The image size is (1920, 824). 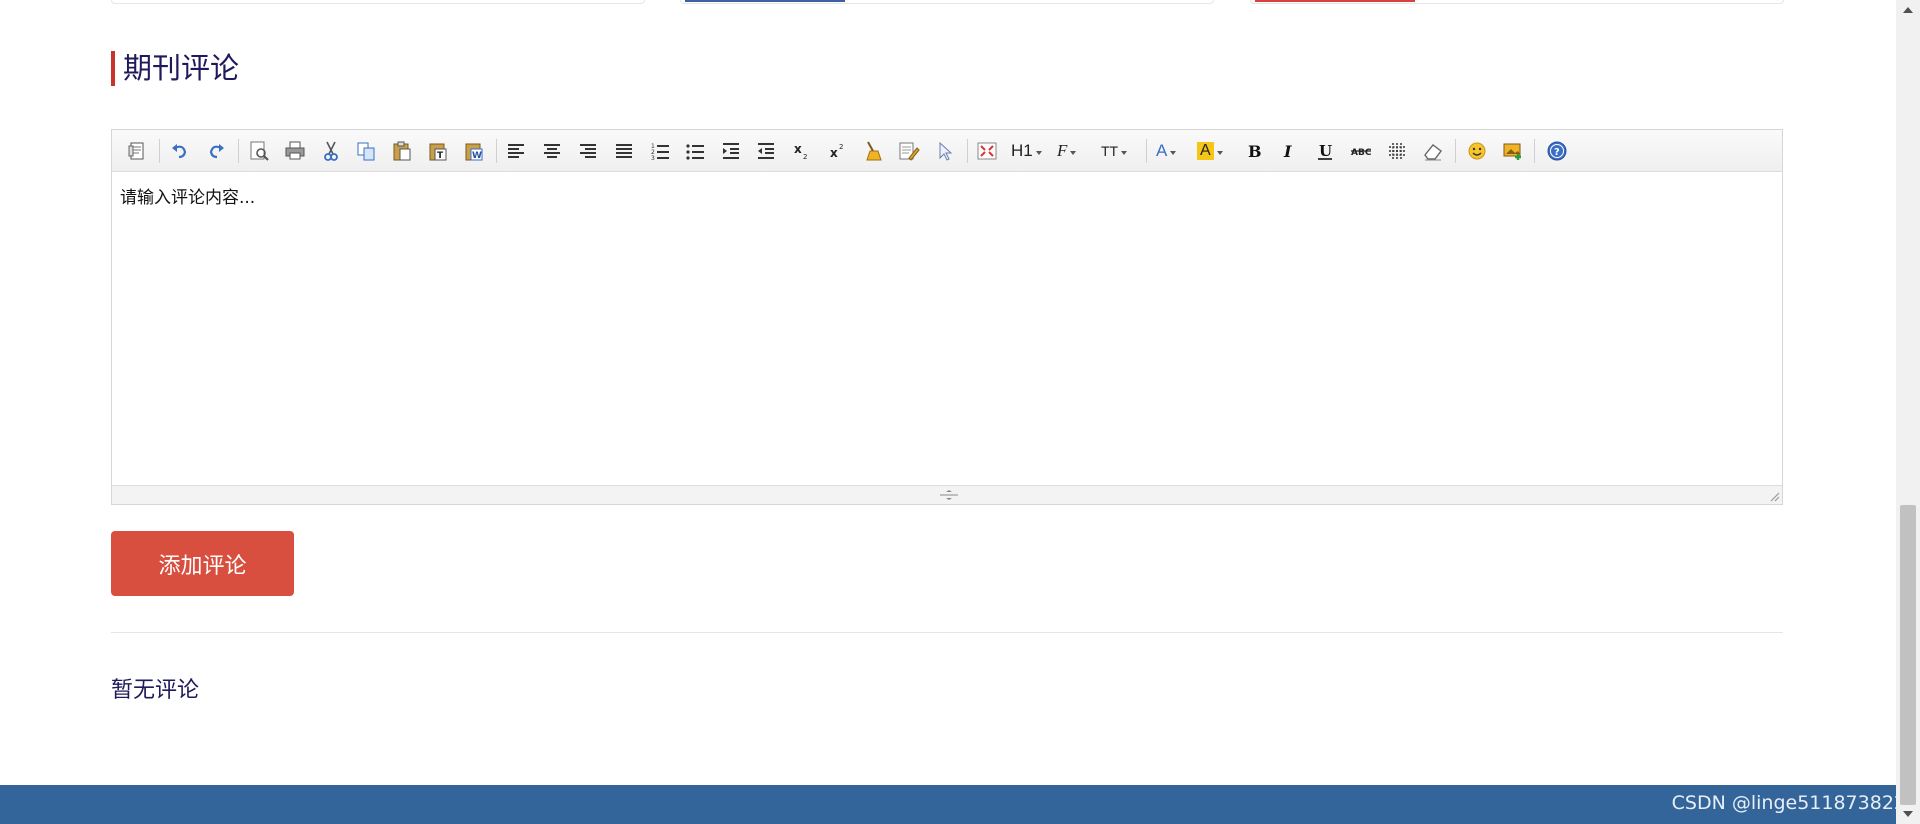 I want to click on highlight-color-dropdown: A, so click(x=1210, y=151).